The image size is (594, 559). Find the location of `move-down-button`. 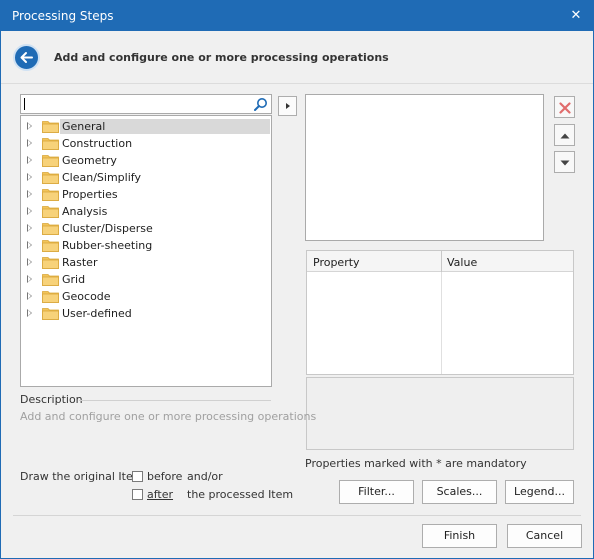

move-down-button is located at coordinates (564, 162).